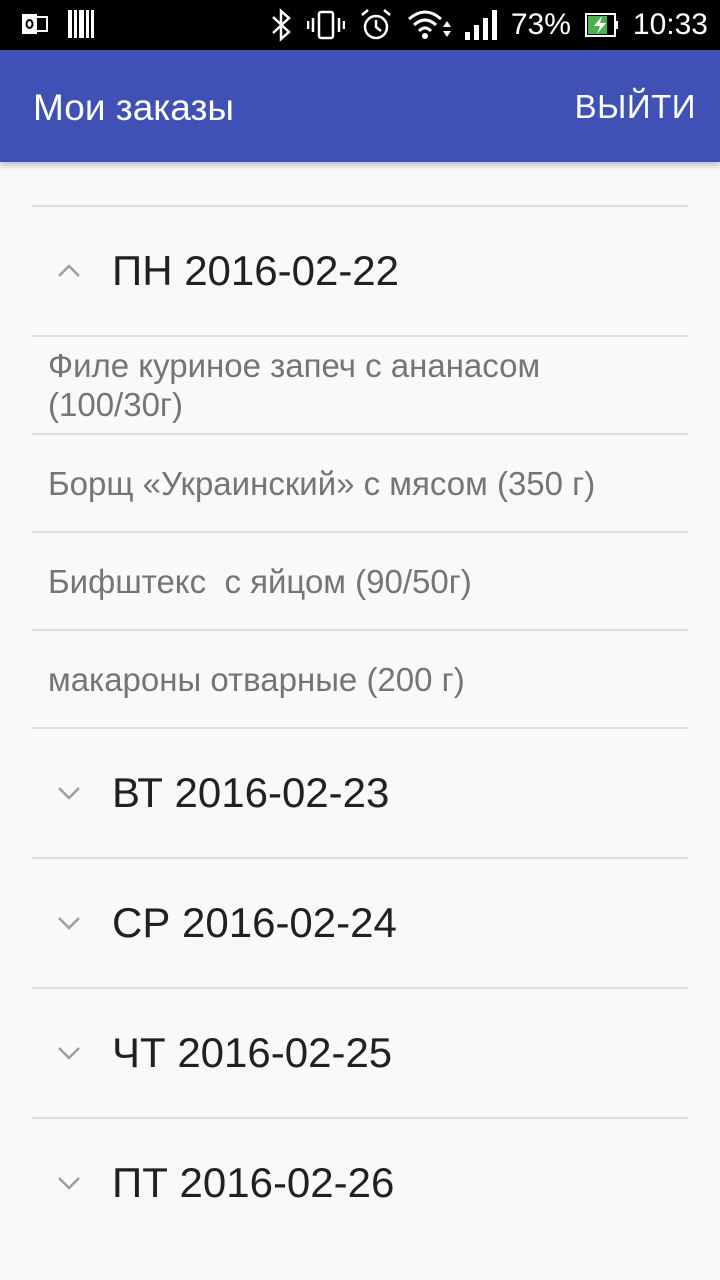 The height and width of the screenshot is (1280, 720). I want to click on app-bar: Мои заказы ВЫЙТИ, so click(360, 106).